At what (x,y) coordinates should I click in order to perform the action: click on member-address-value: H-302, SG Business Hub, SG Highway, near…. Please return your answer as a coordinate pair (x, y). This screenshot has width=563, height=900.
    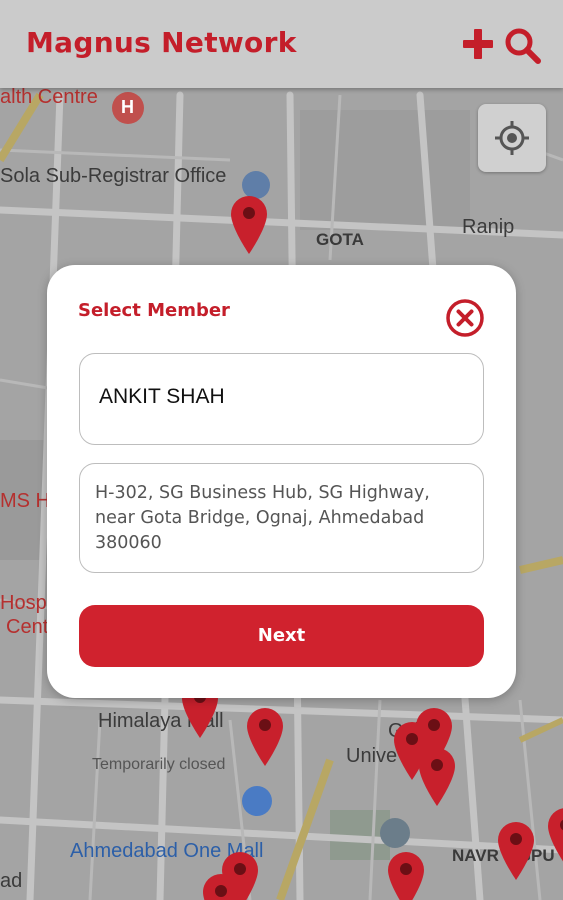
    Looking at the image, I should click on (262, 518).